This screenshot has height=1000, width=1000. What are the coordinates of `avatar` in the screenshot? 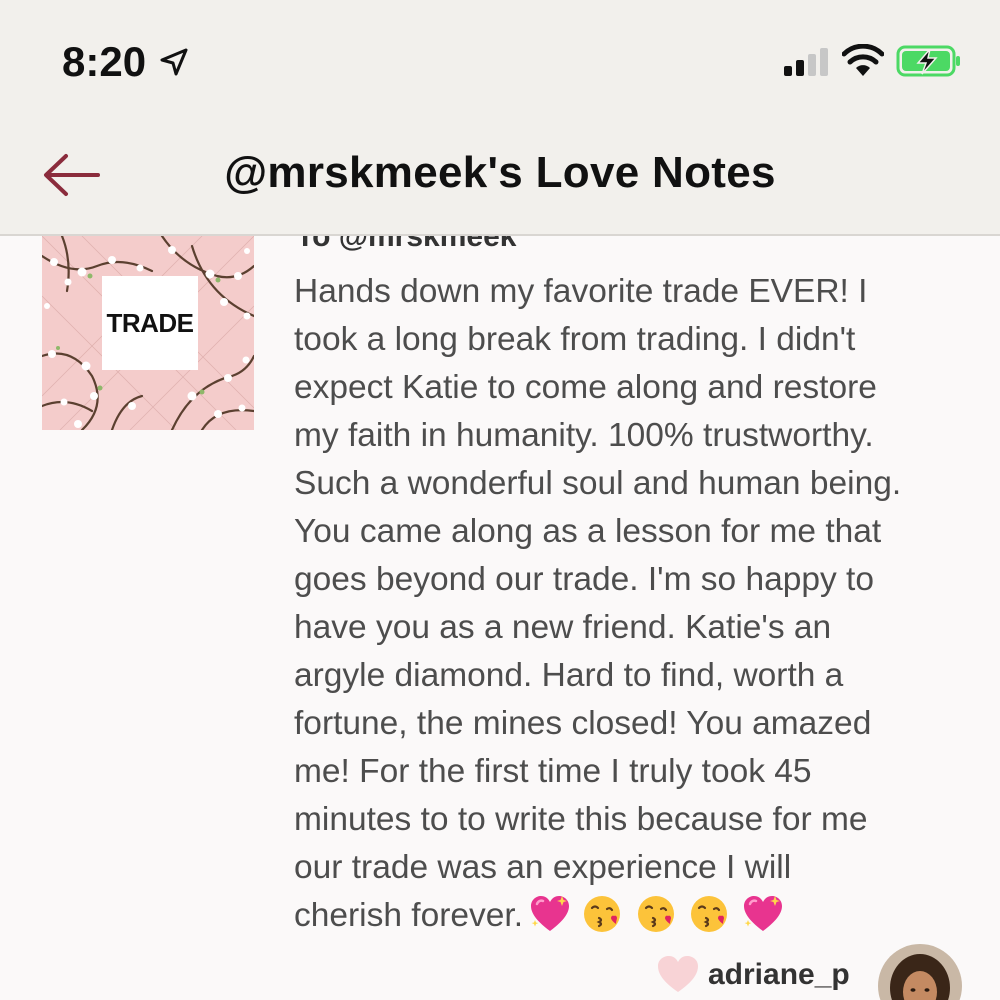 It's located at (920, 972).